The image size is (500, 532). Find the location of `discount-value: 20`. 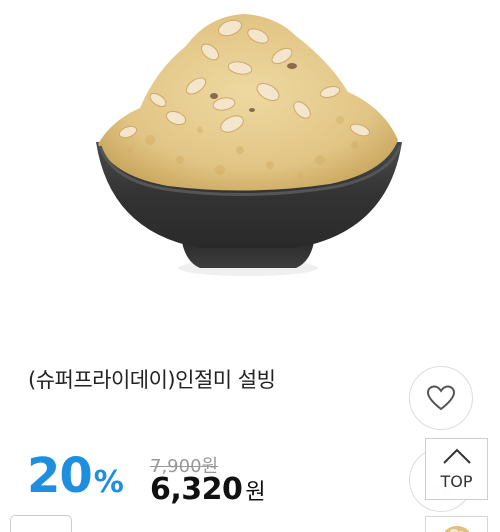

discount-value: 20 is located at coordinates (60, 476).